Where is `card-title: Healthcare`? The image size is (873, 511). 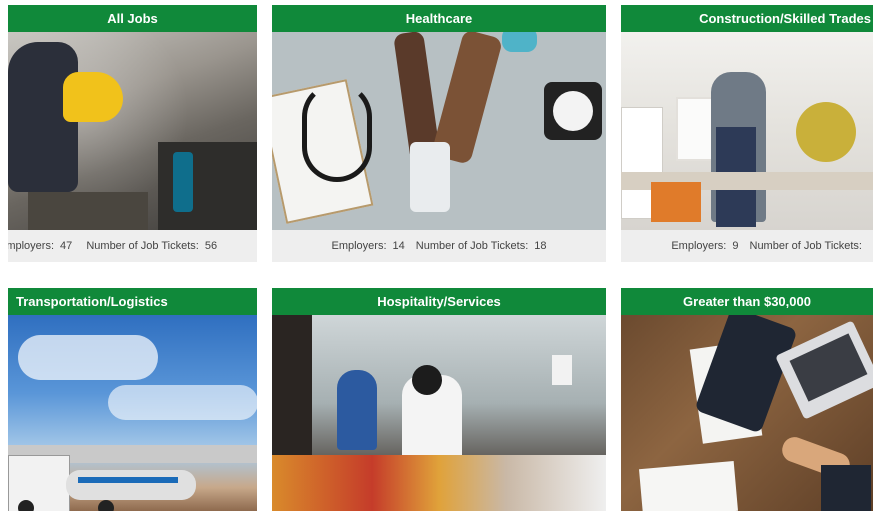
card-title: Healthcare is located at coordinates (439, 18).